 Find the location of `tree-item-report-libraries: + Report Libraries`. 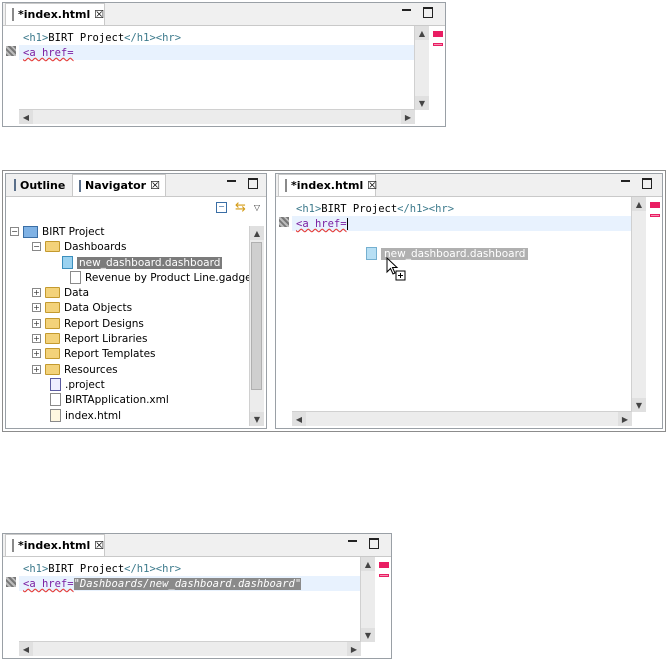

tree-item-report-libraries: + Report Libraries is located at coordinates (90, 338).